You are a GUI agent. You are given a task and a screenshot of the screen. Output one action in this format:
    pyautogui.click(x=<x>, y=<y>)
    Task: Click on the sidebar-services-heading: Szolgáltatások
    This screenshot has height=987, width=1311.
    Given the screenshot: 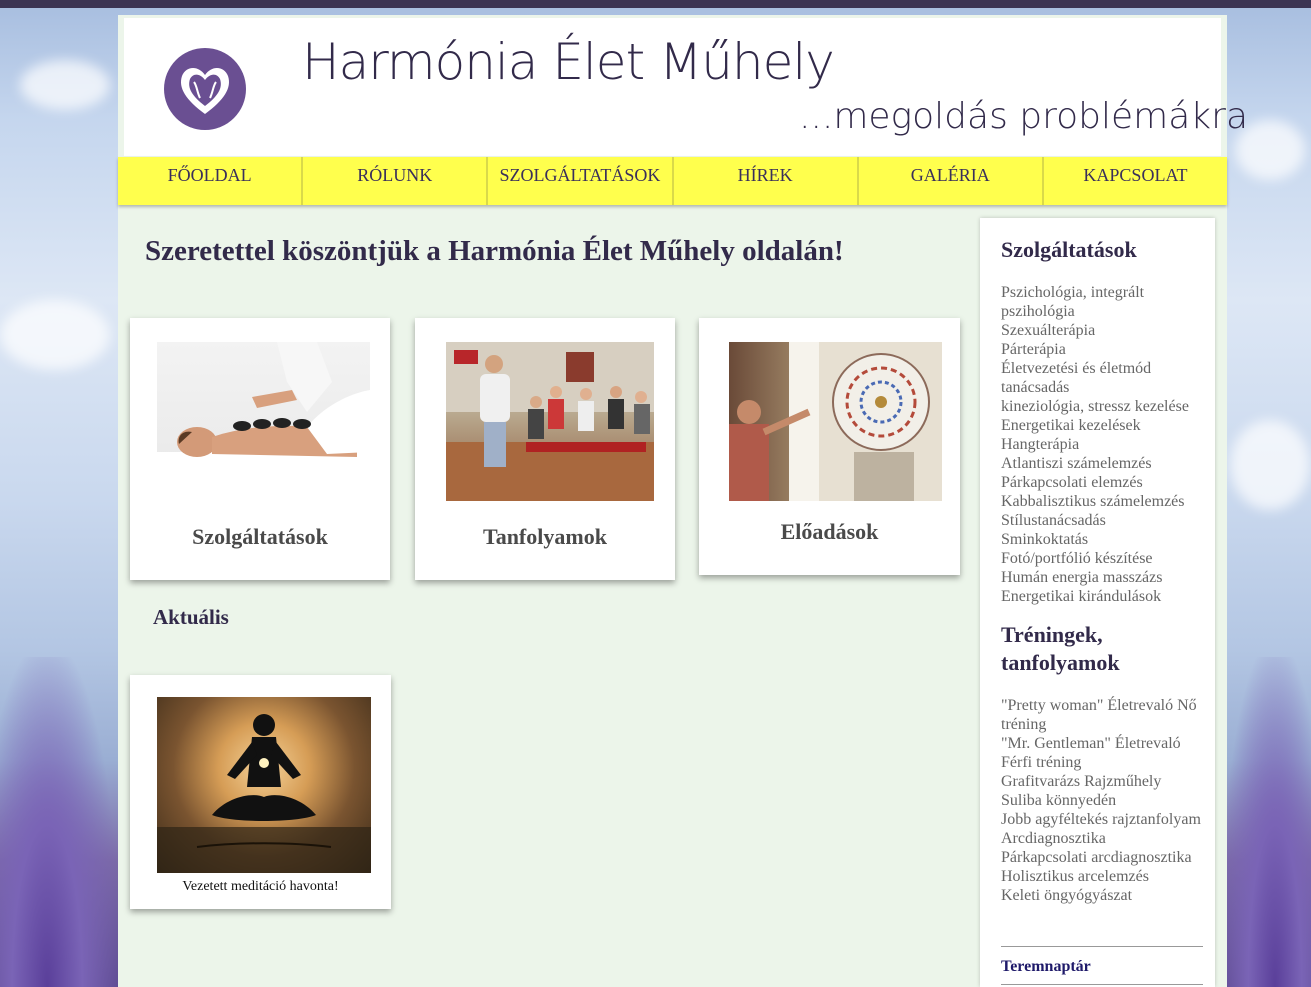 What is the action you would take?
    pyautogui.click(x=1069, y=249)
    